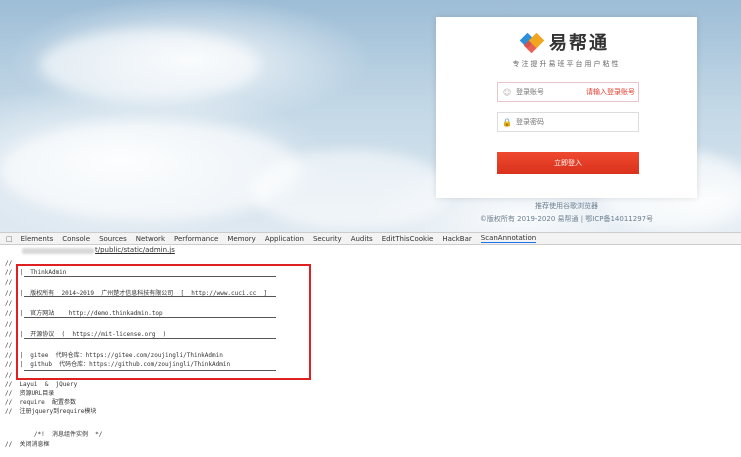 Image resolution: width=741 pixels, height=457 pixels. Describe the element at coordinates (241, 239) in the screenshot. I see `tab-memory: Memory` at that location.